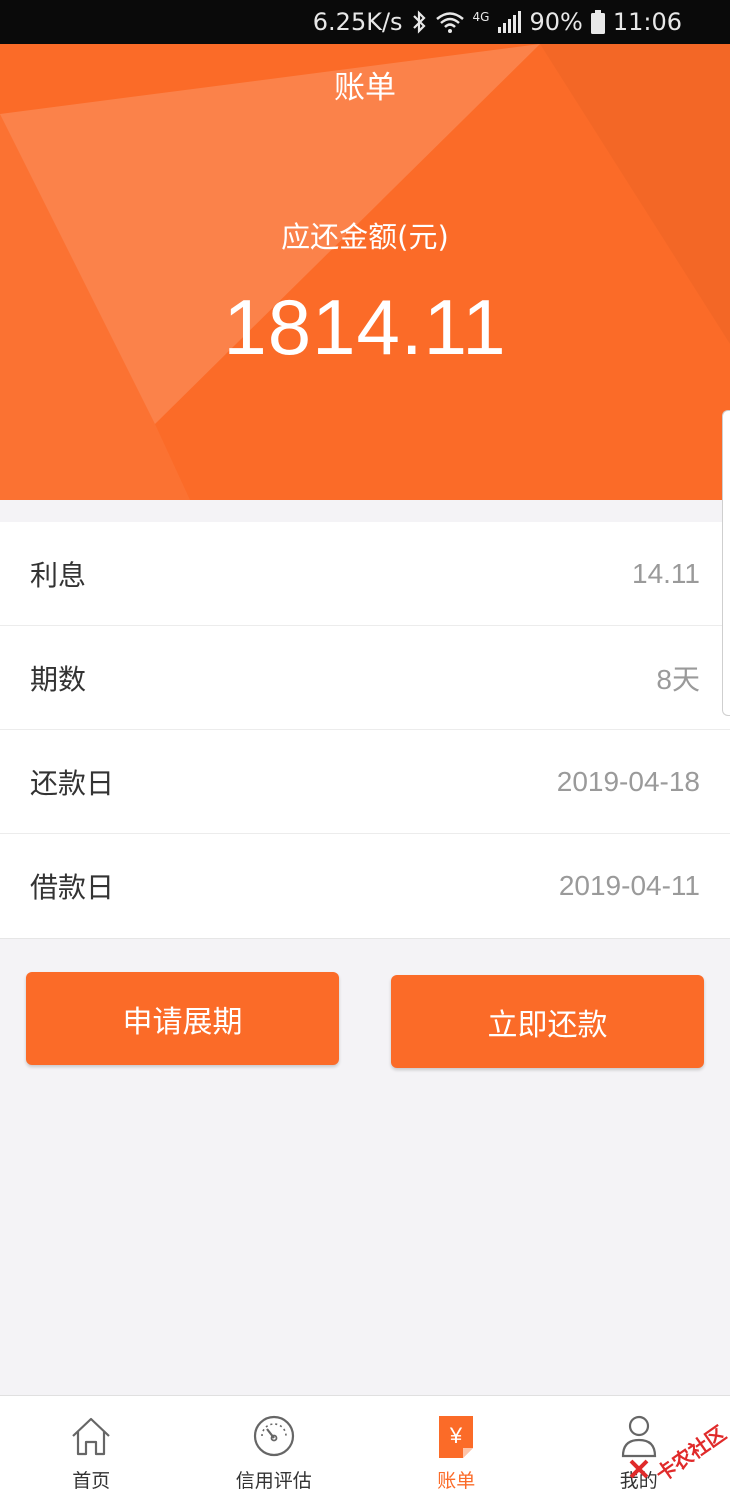  What do you see at coordinates (365, 574) in the screenshot?
I see `detail-row-interest: 利息 14.11` at bounding box center [365, 574].